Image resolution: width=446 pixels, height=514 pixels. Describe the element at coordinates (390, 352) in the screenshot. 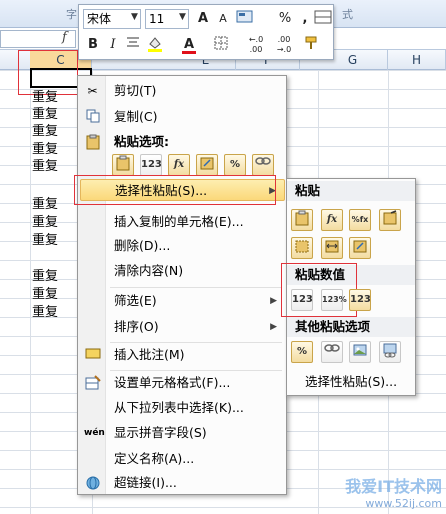

I see `paste-linked-picture-button` at that location.